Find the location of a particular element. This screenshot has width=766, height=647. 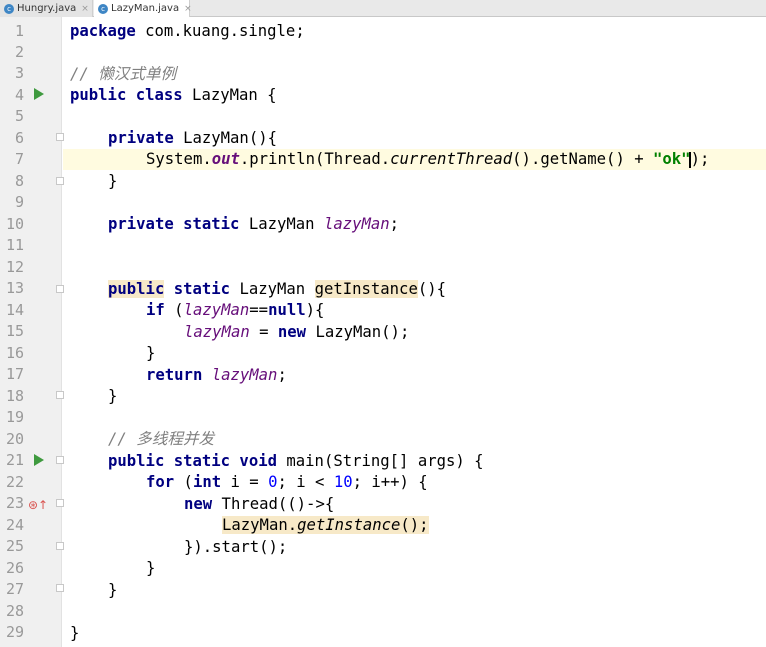

keyword: int is located at coordinates (207, 482).